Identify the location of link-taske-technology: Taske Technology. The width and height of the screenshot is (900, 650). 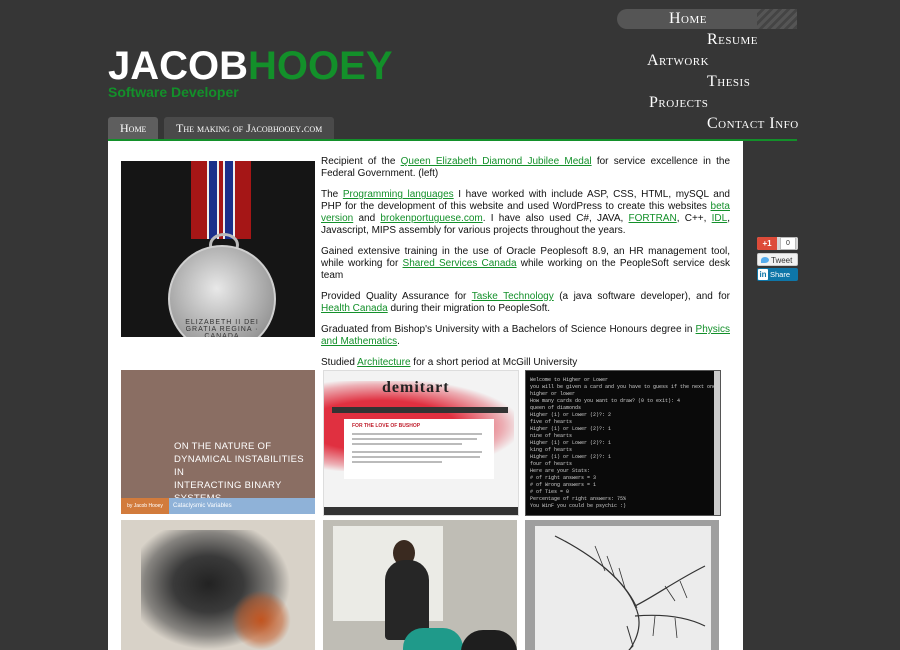
(513, 296).